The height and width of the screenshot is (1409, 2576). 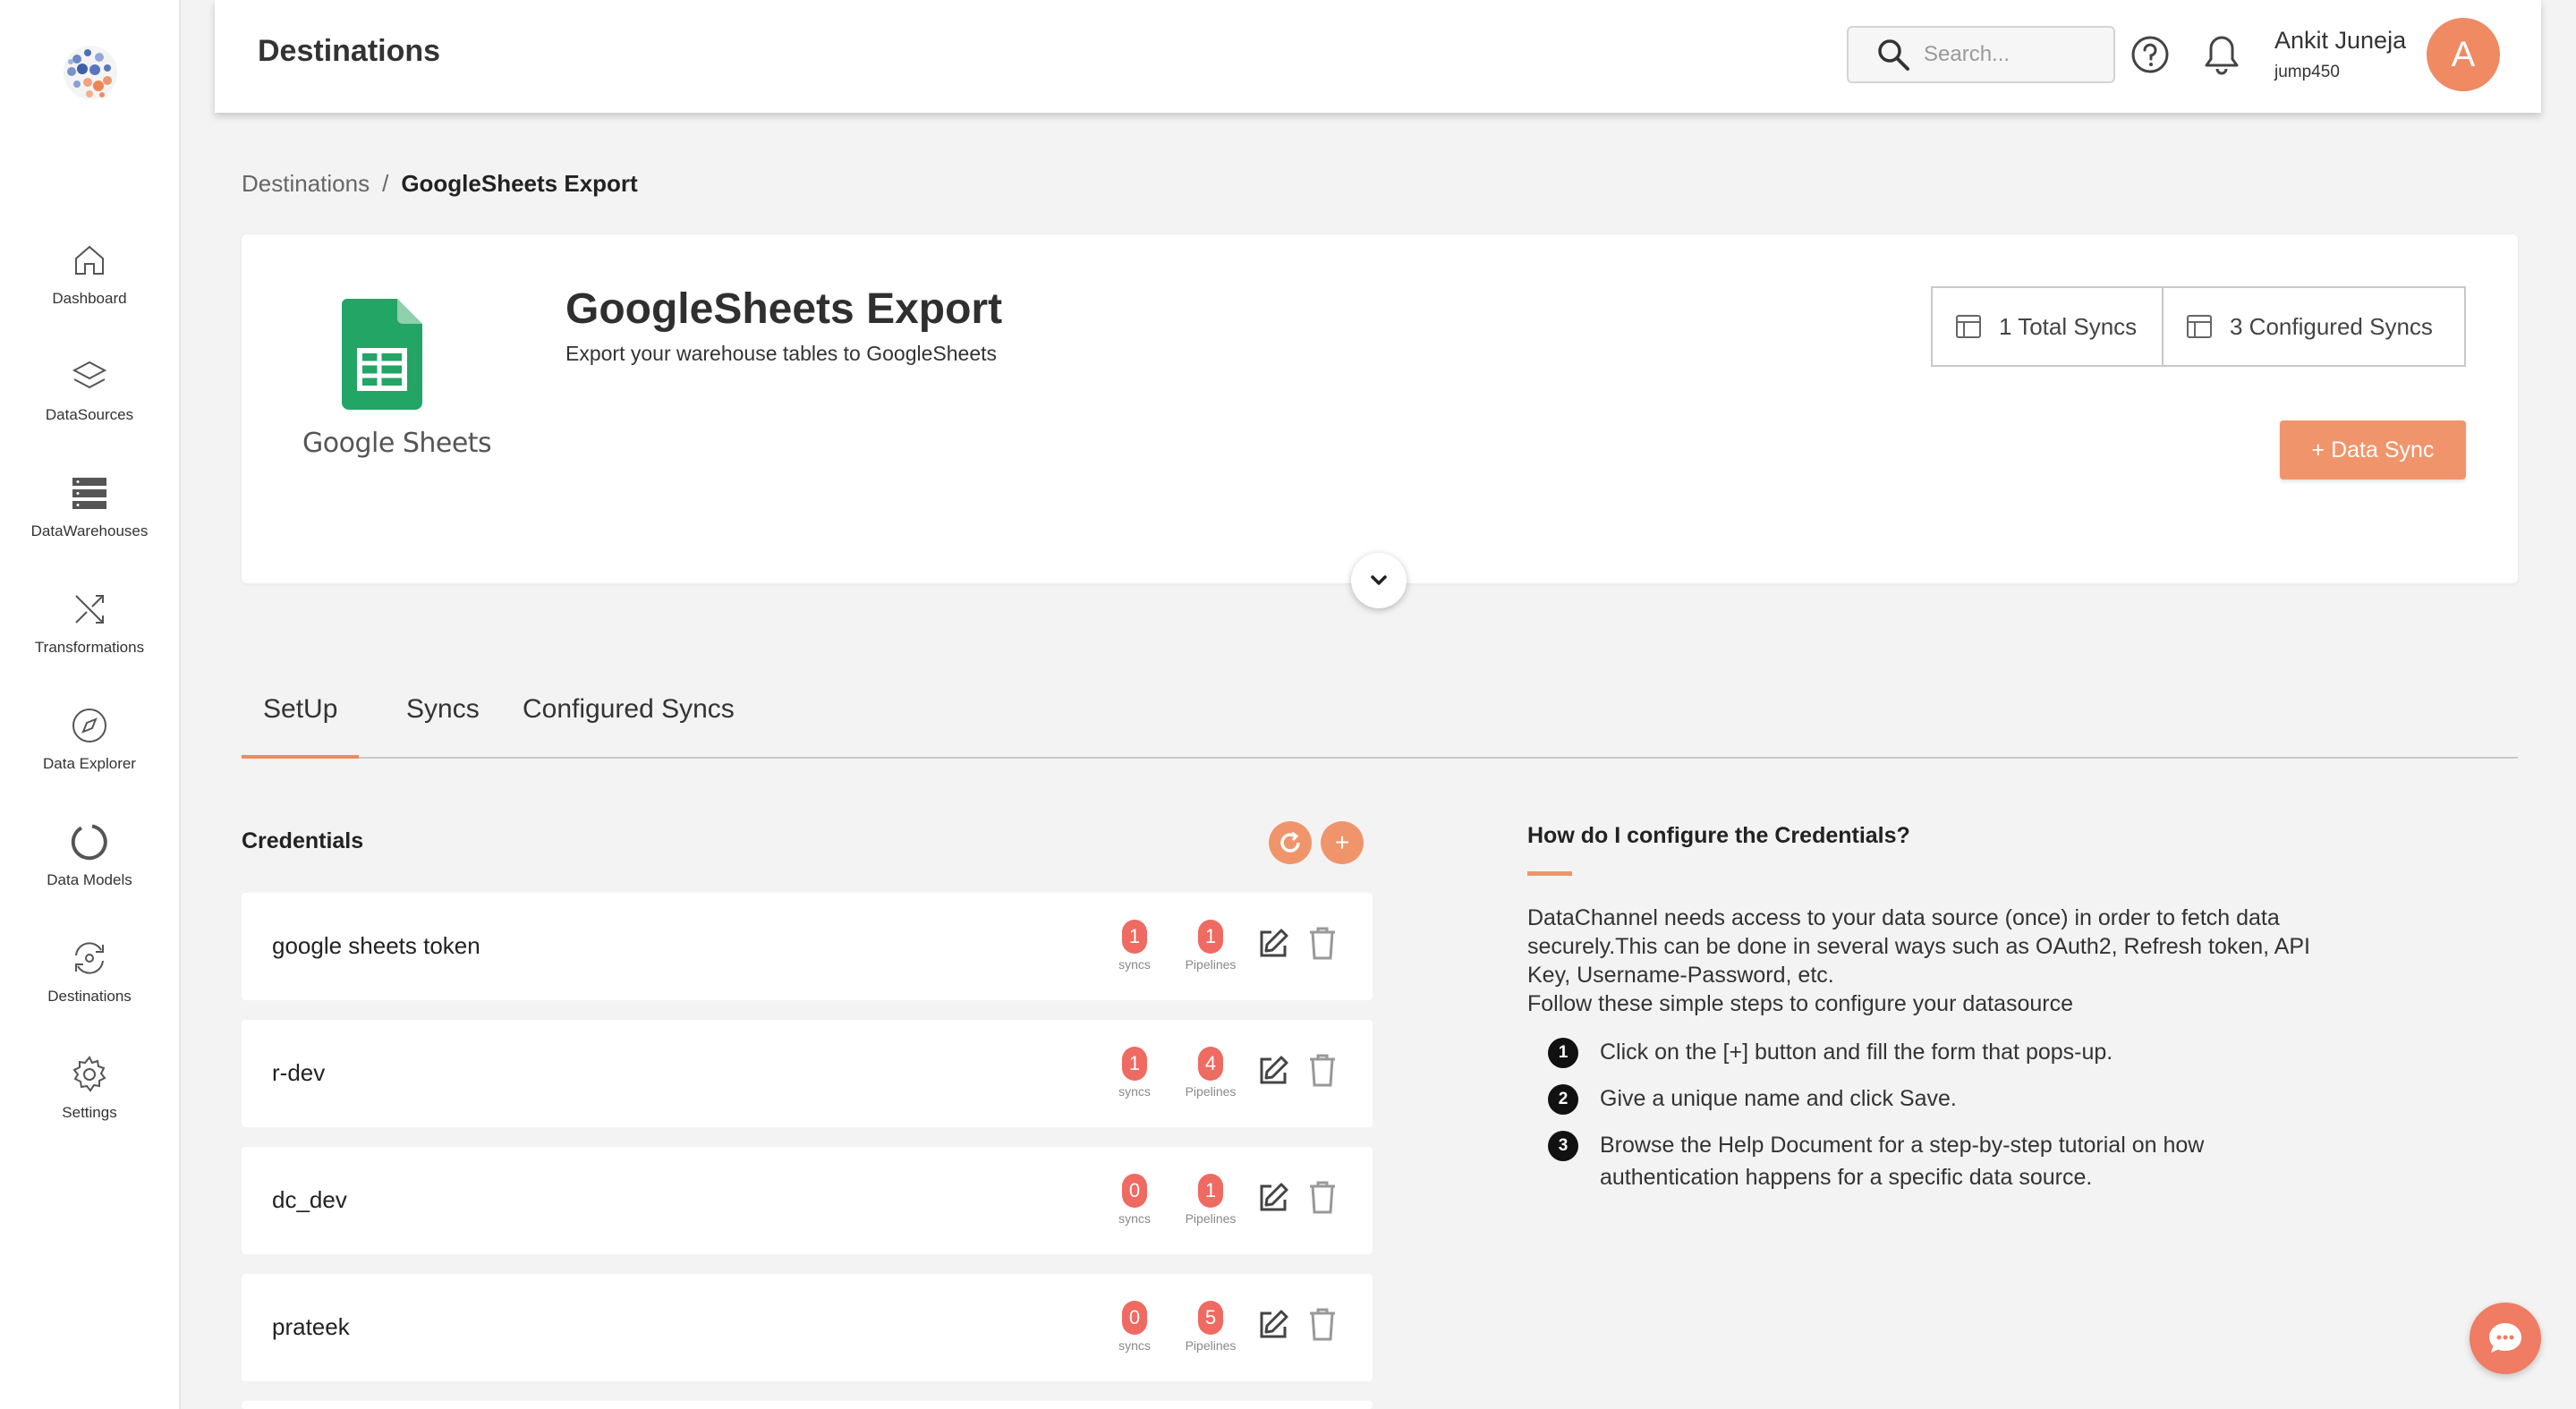 What do you see at coordinates (301, 727) in the screenshot?
I see `tab-setup: SetUp` at bounding box center [301, 727].